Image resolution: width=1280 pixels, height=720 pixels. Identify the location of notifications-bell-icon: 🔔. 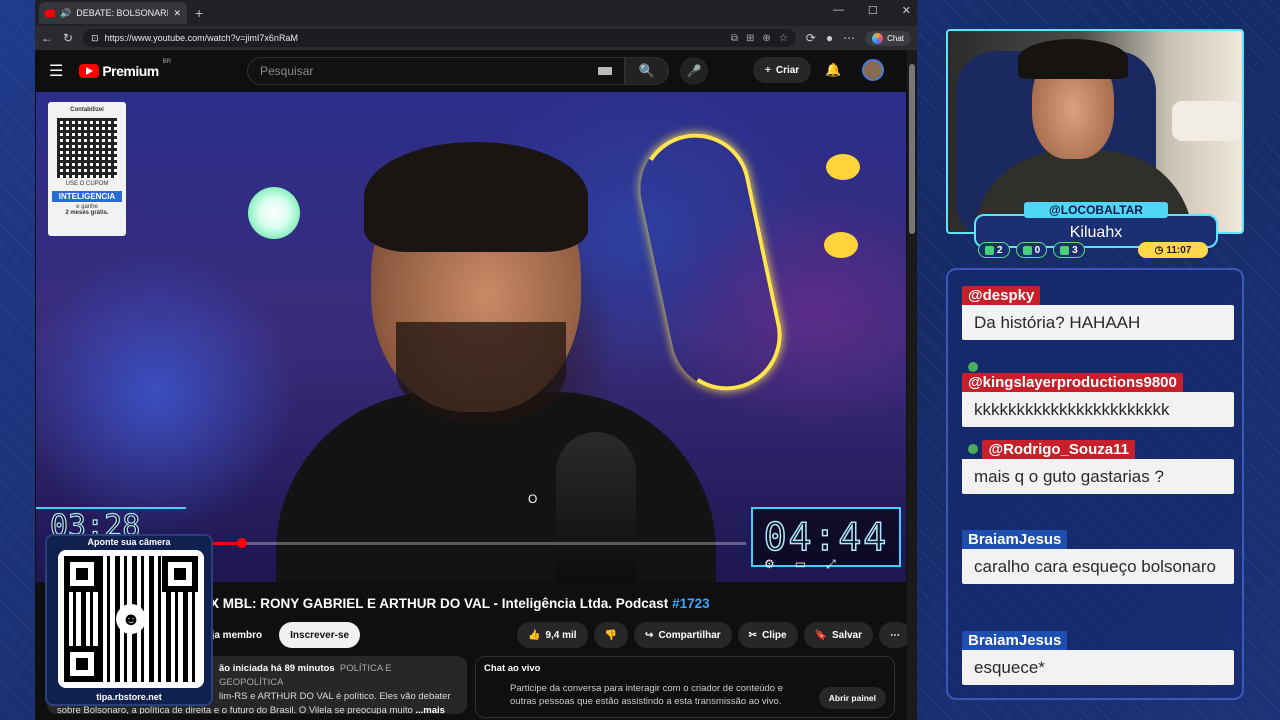
(833, 70).